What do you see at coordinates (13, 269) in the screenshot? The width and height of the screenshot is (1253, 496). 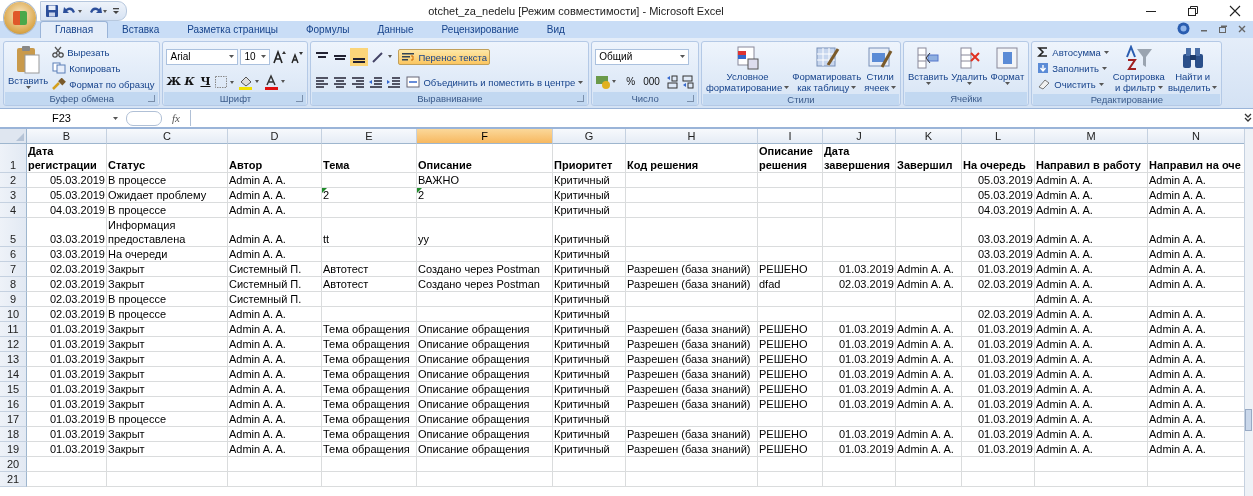 I see `row-header: 7` at bounding box center [13, 269].